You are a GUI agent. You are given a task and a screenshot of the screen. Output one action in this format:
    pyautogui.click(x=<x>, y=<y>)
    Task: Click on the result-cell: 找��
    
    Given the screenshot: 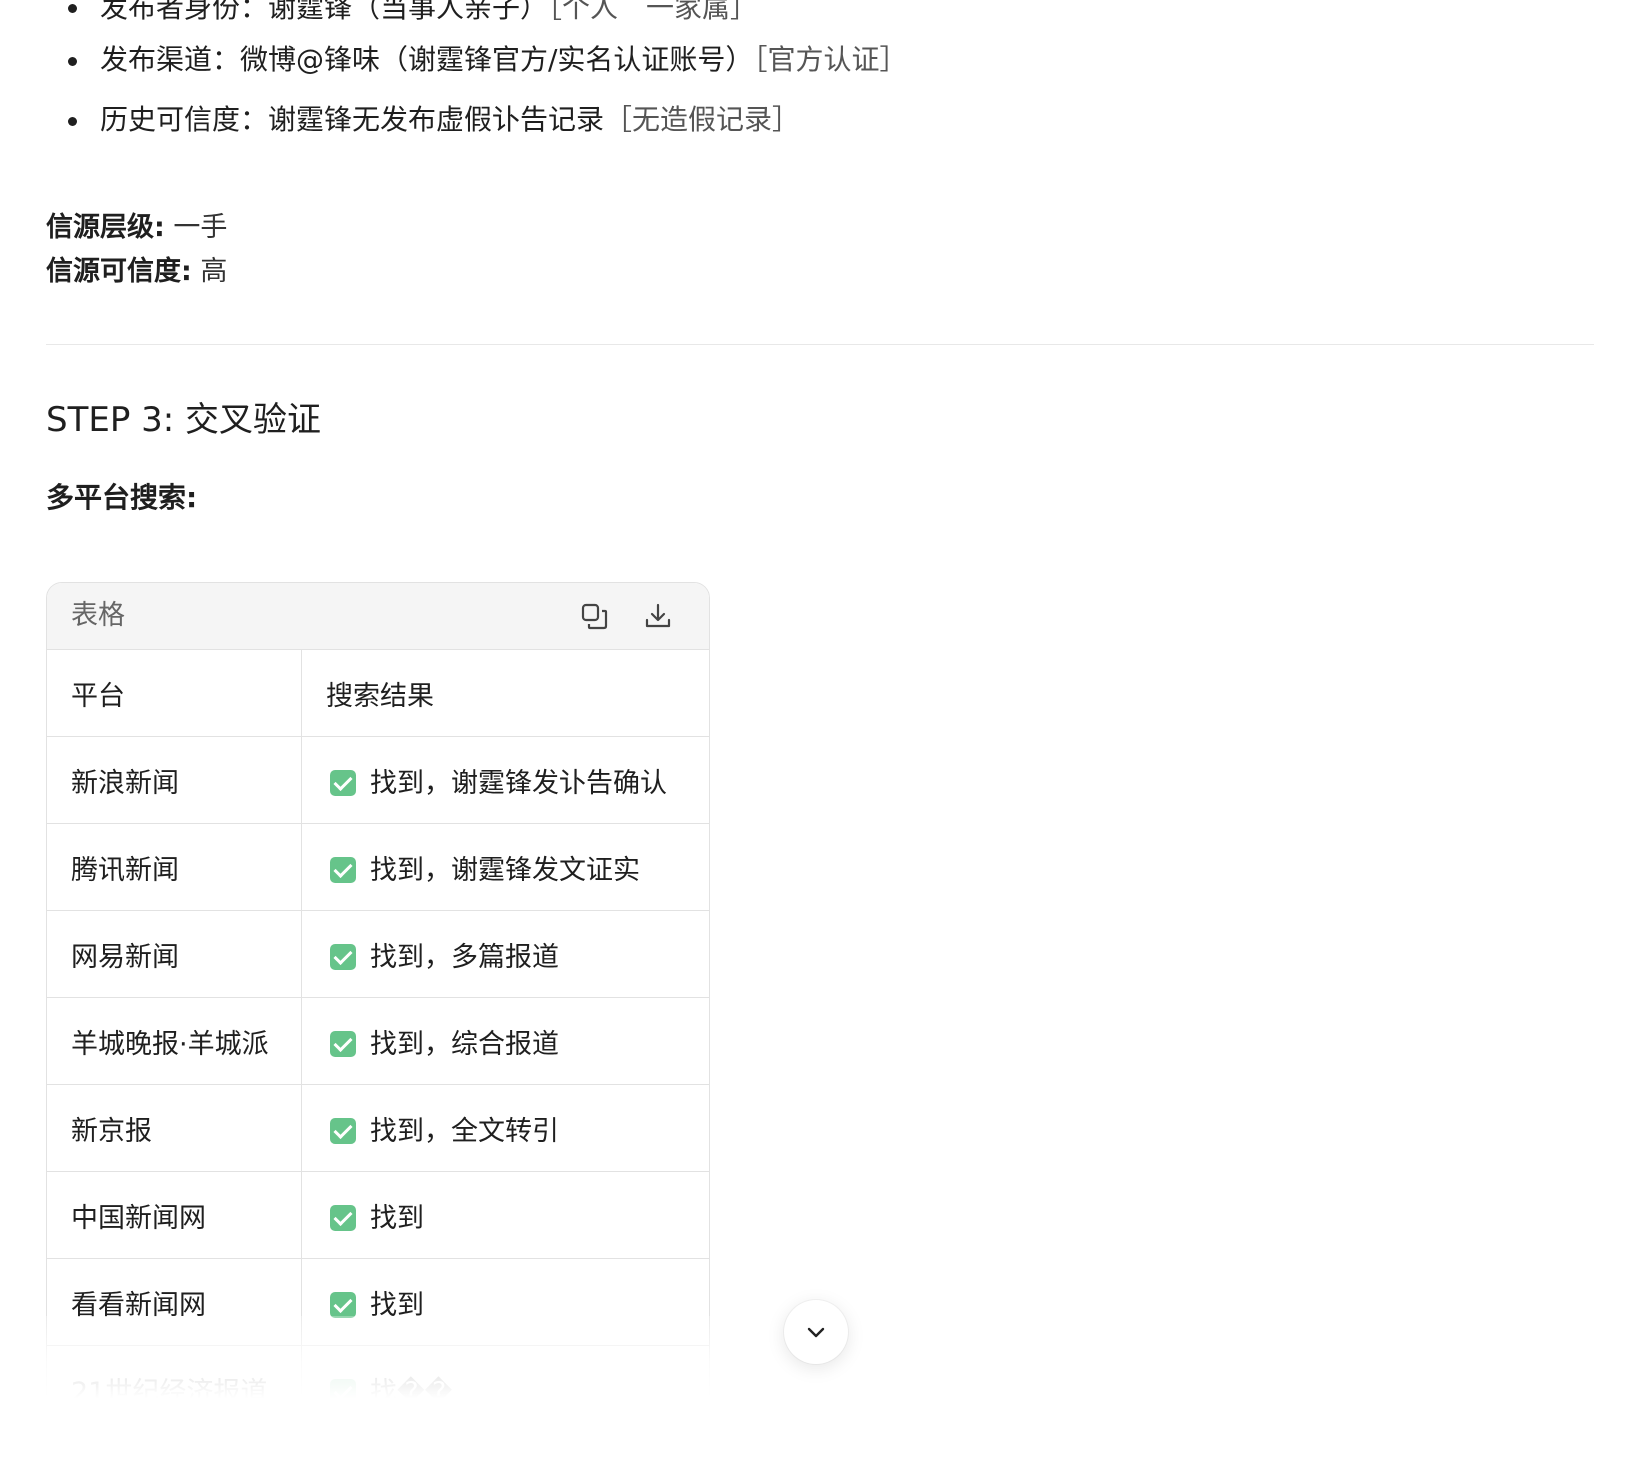 What is the action you would take?
    pyautogui.click(x=505, y=1374)
    